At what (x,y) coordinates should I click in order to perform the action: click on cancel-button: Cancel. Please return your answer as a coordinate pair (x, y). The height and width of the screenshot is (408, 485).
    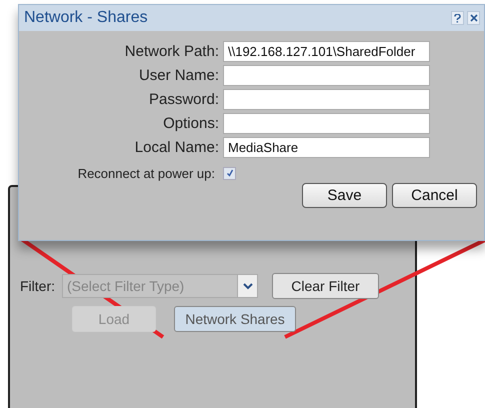
    Looking at the image, I should click on (434, 195).